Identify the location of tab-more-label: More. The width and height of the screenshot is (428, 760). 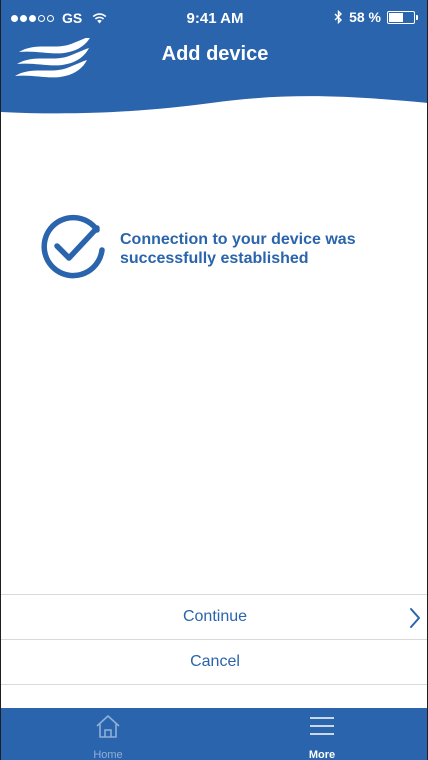
(322, 754).